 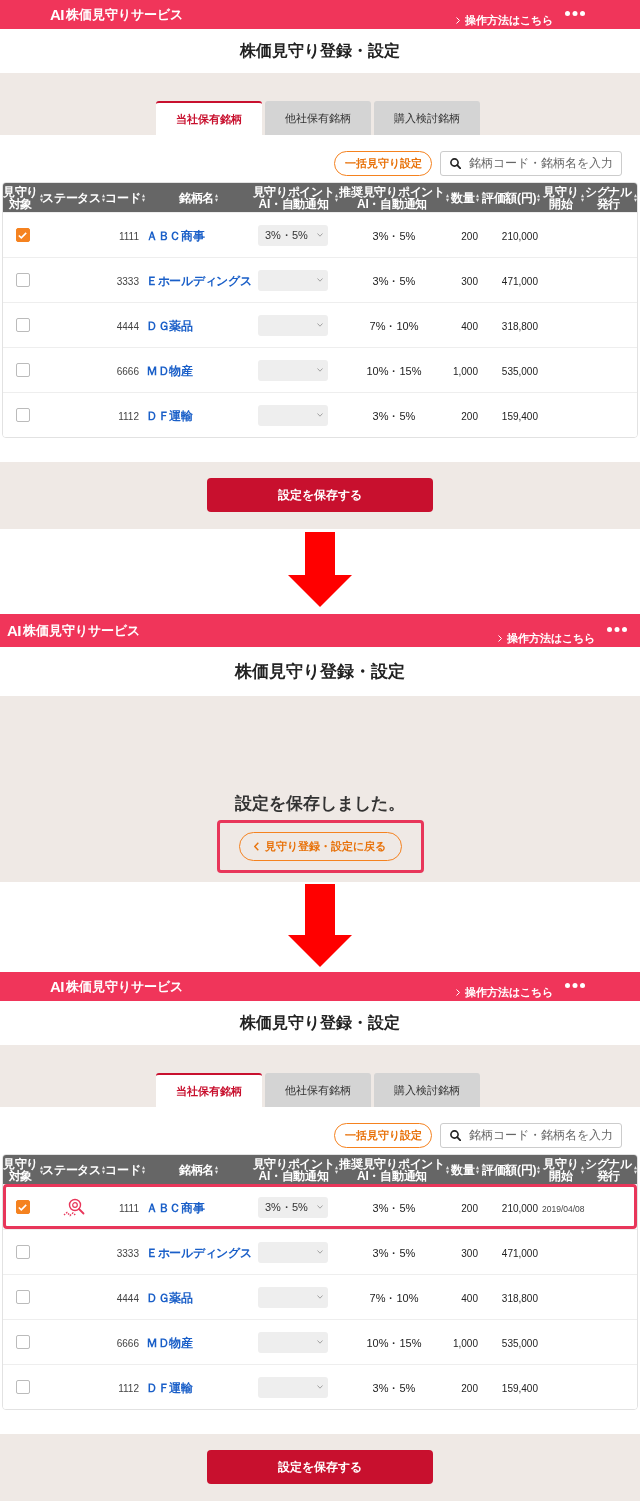 What do you see at coordinates (463, 1169) in the screenshot?
I see `column-header: 数量` at bounding box center [463, 1169].